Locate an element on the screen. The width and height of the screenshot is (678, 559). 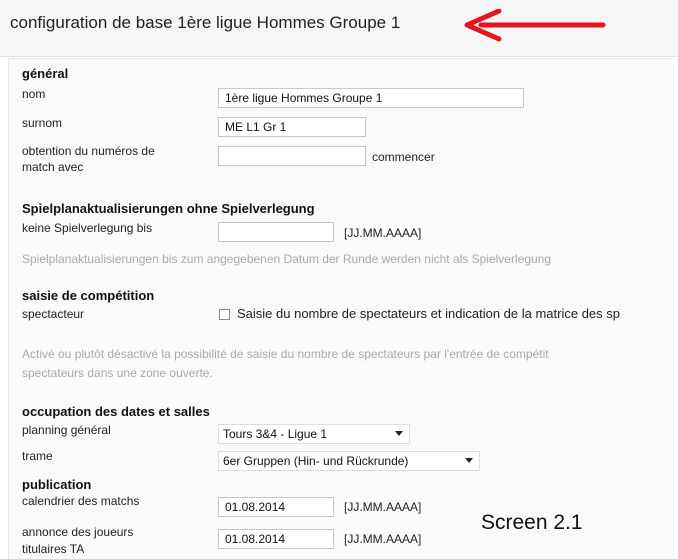
spectator-label: spectacteur is located at coordinates (53, 314).